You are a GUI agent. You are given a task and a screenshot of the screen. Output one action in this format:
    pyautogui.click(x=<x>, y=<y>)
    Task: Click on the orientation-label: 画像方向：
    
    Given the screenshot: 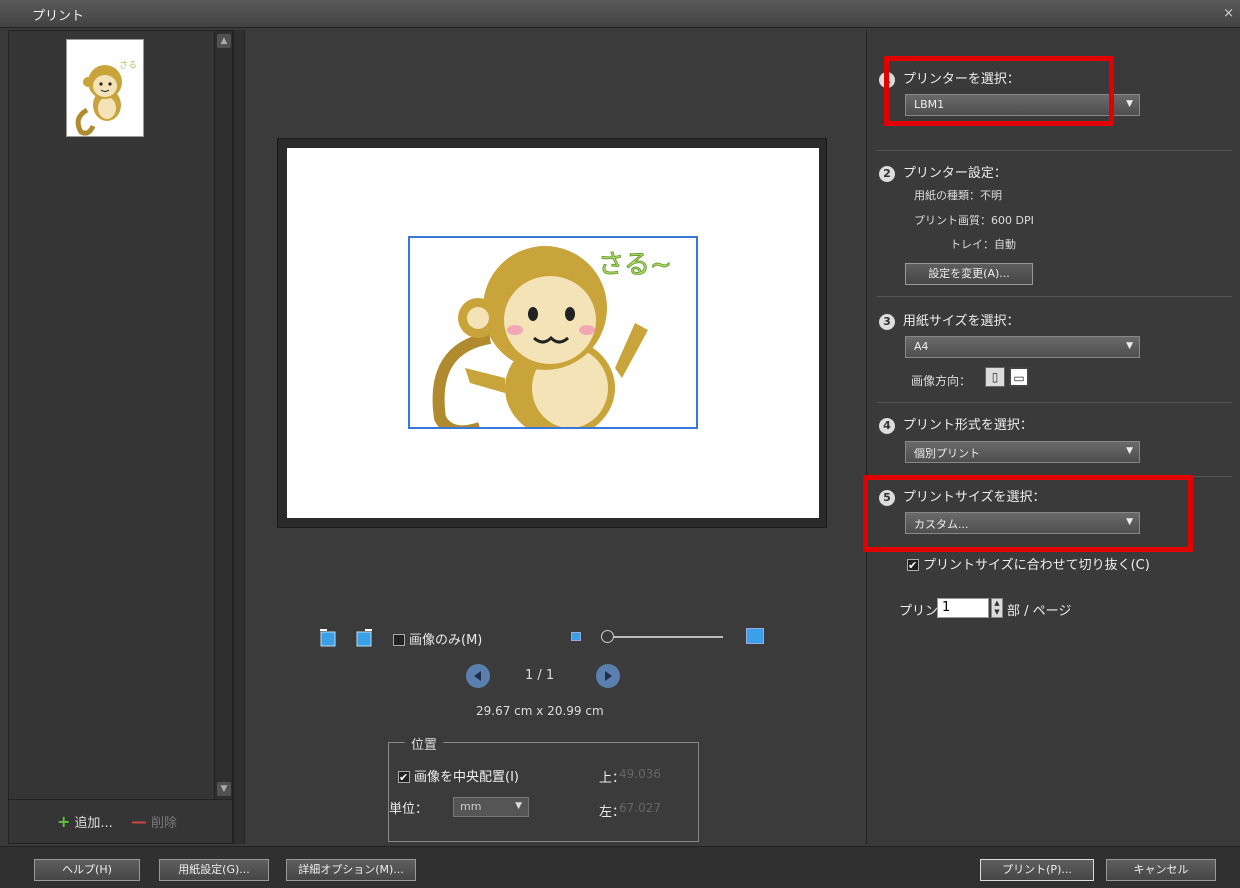 What is the action you would take?
    pyautogui.click(x=941, y=381)
    